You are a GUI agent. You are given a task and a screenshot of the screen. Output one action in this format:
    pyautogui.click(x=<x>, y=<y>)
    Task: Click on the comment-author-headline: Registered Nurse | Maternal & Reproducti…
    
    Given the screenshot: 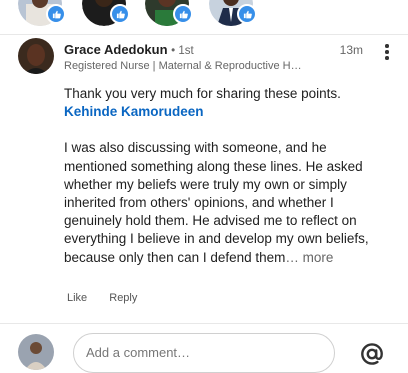 What is the action you would take?
    pyautogui.click(x=184, y=66)
    